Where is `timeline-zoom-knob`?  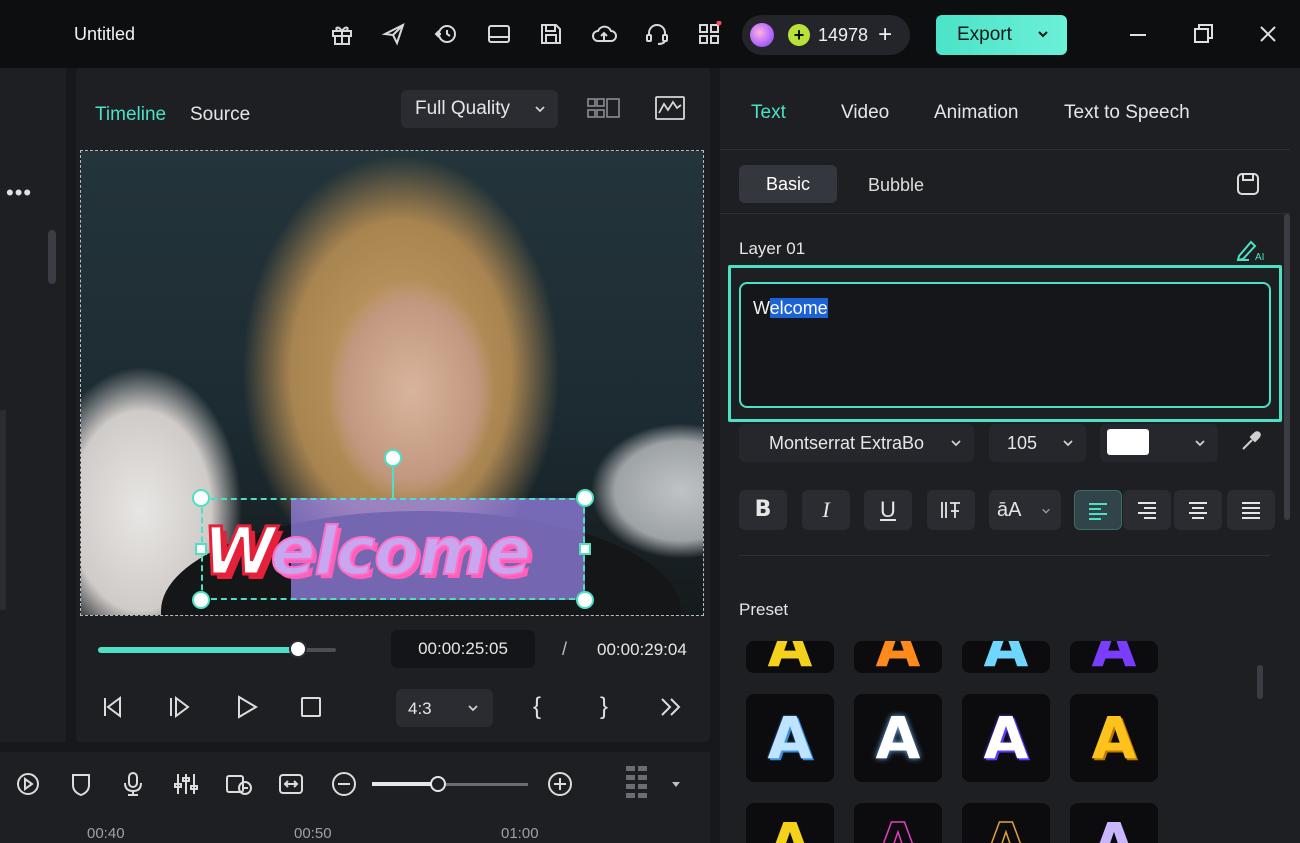 timeline-zoom-knob is located at coordinates (438, 784).